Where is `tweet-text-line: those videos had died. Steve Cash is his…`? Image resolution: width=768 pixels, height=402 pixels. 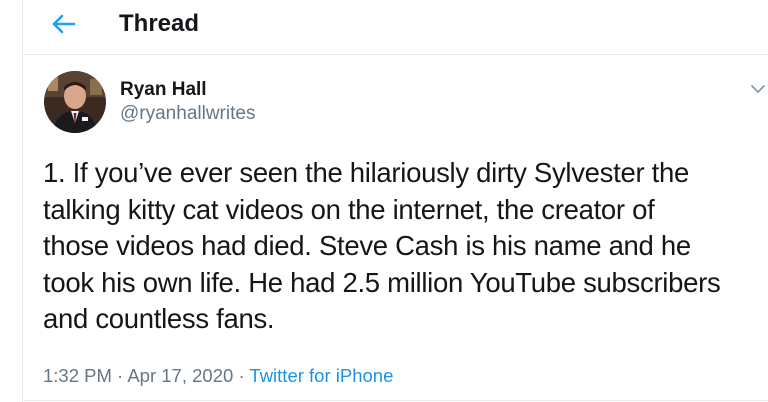 tweet-text-line: those videos had died. Steve Cash is his… is located at coordinates (367, 246).